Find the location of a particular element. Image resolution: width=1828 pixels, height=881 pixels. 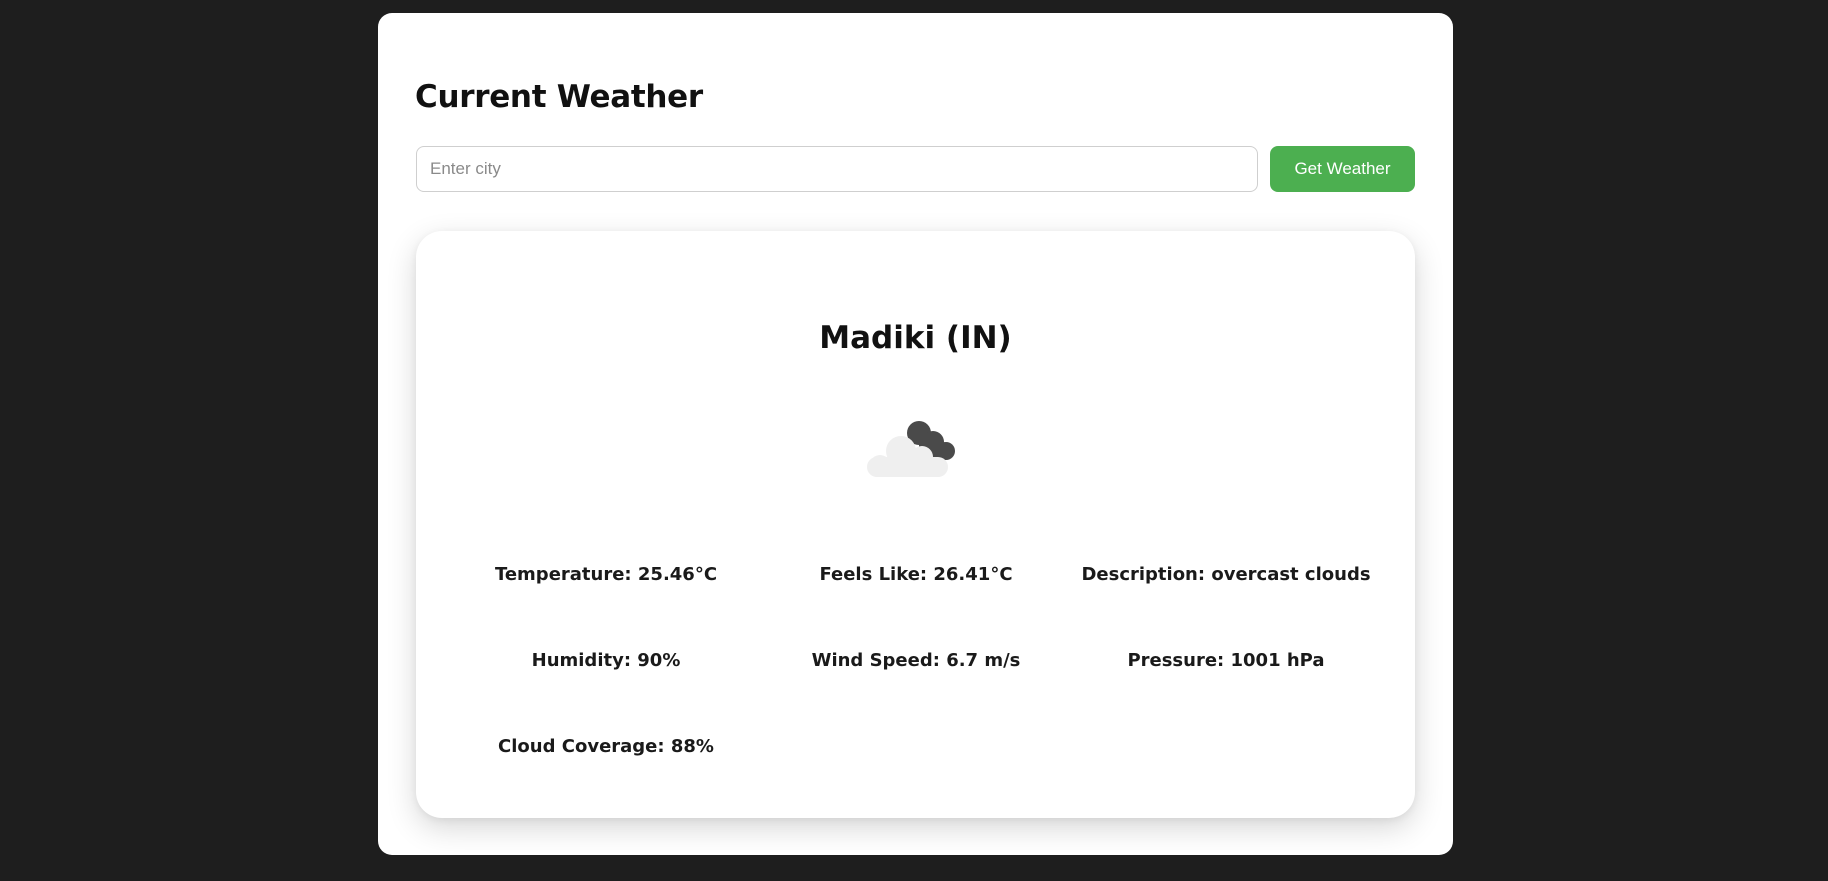

feels-like-value: Feels Like: 26.41°C is located at coordinates (916, 574).